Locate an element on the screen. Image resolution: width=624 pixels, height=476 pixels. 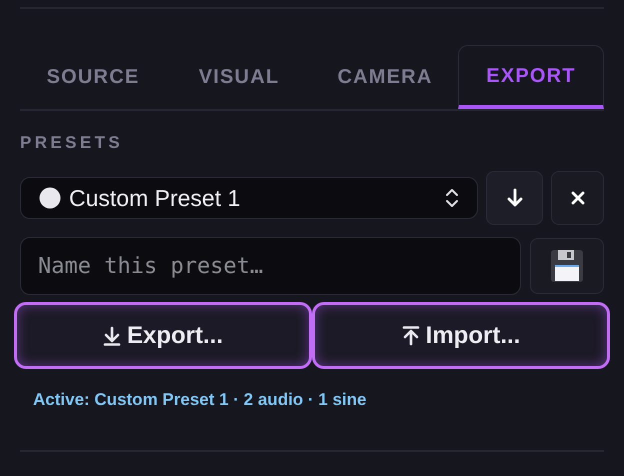
close-button is located at coordinates (577, 198).